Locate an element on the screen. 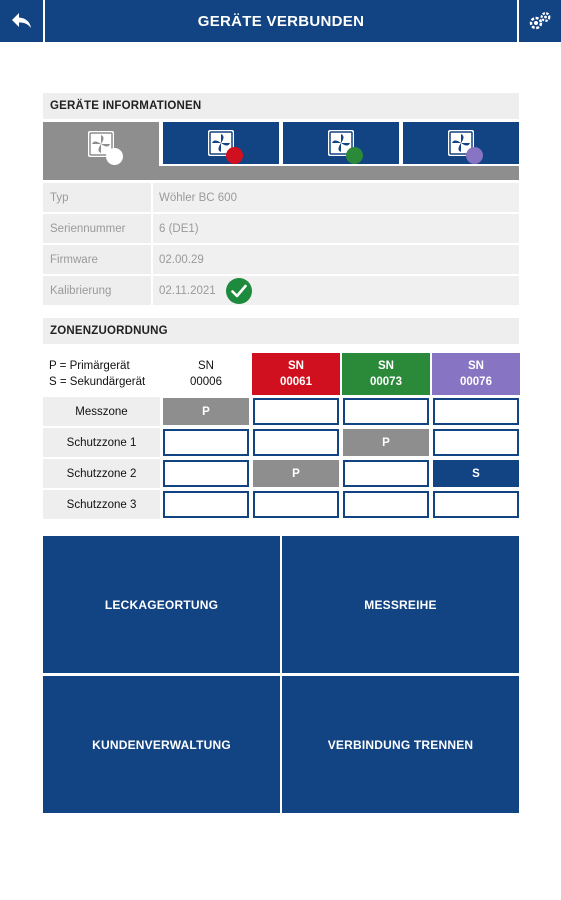  info-value: 02.11.2021 is located at coordinates (336, 290).